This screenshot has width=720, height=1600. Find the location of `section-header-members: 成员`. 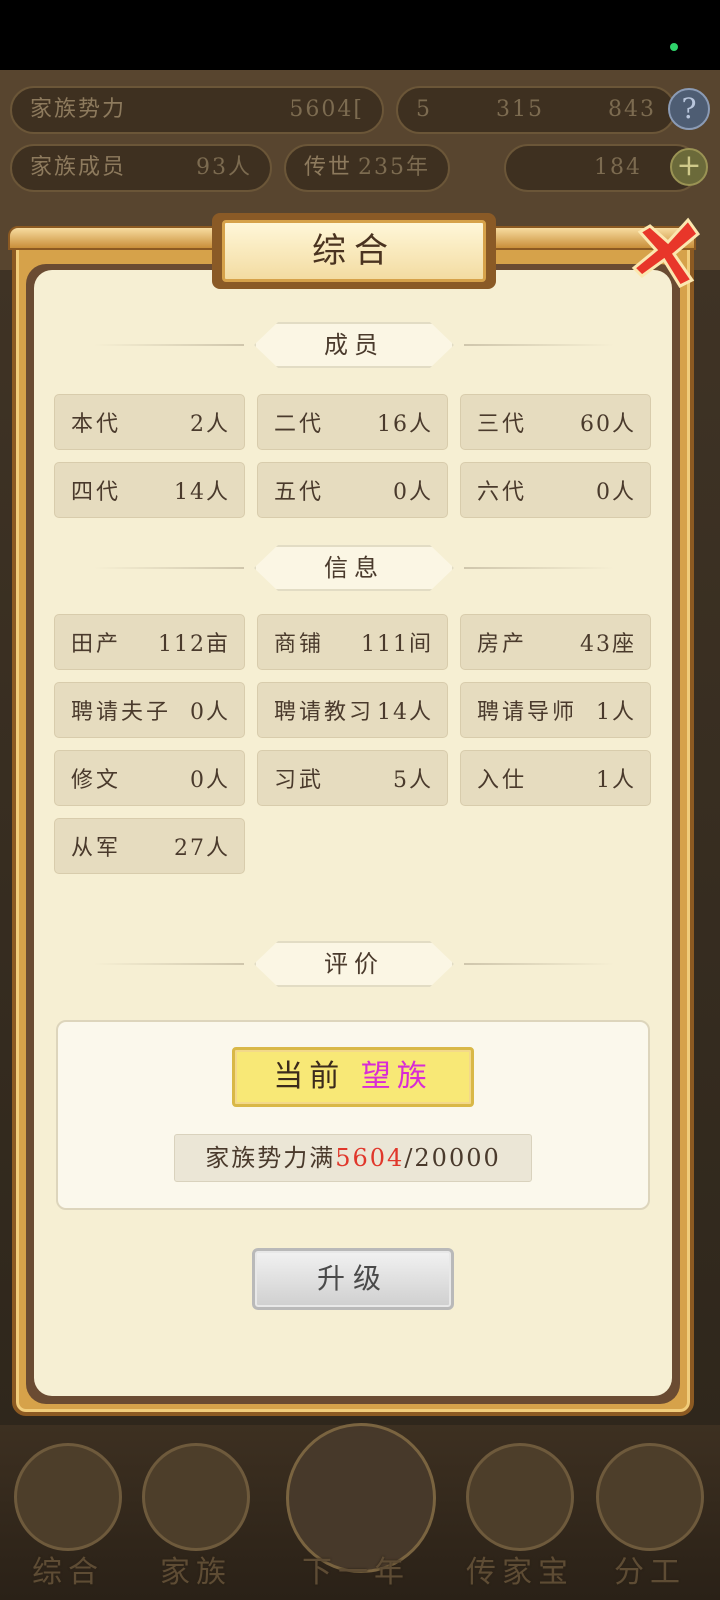

section-header-members: 成员 is located at coordinates (354, 345).